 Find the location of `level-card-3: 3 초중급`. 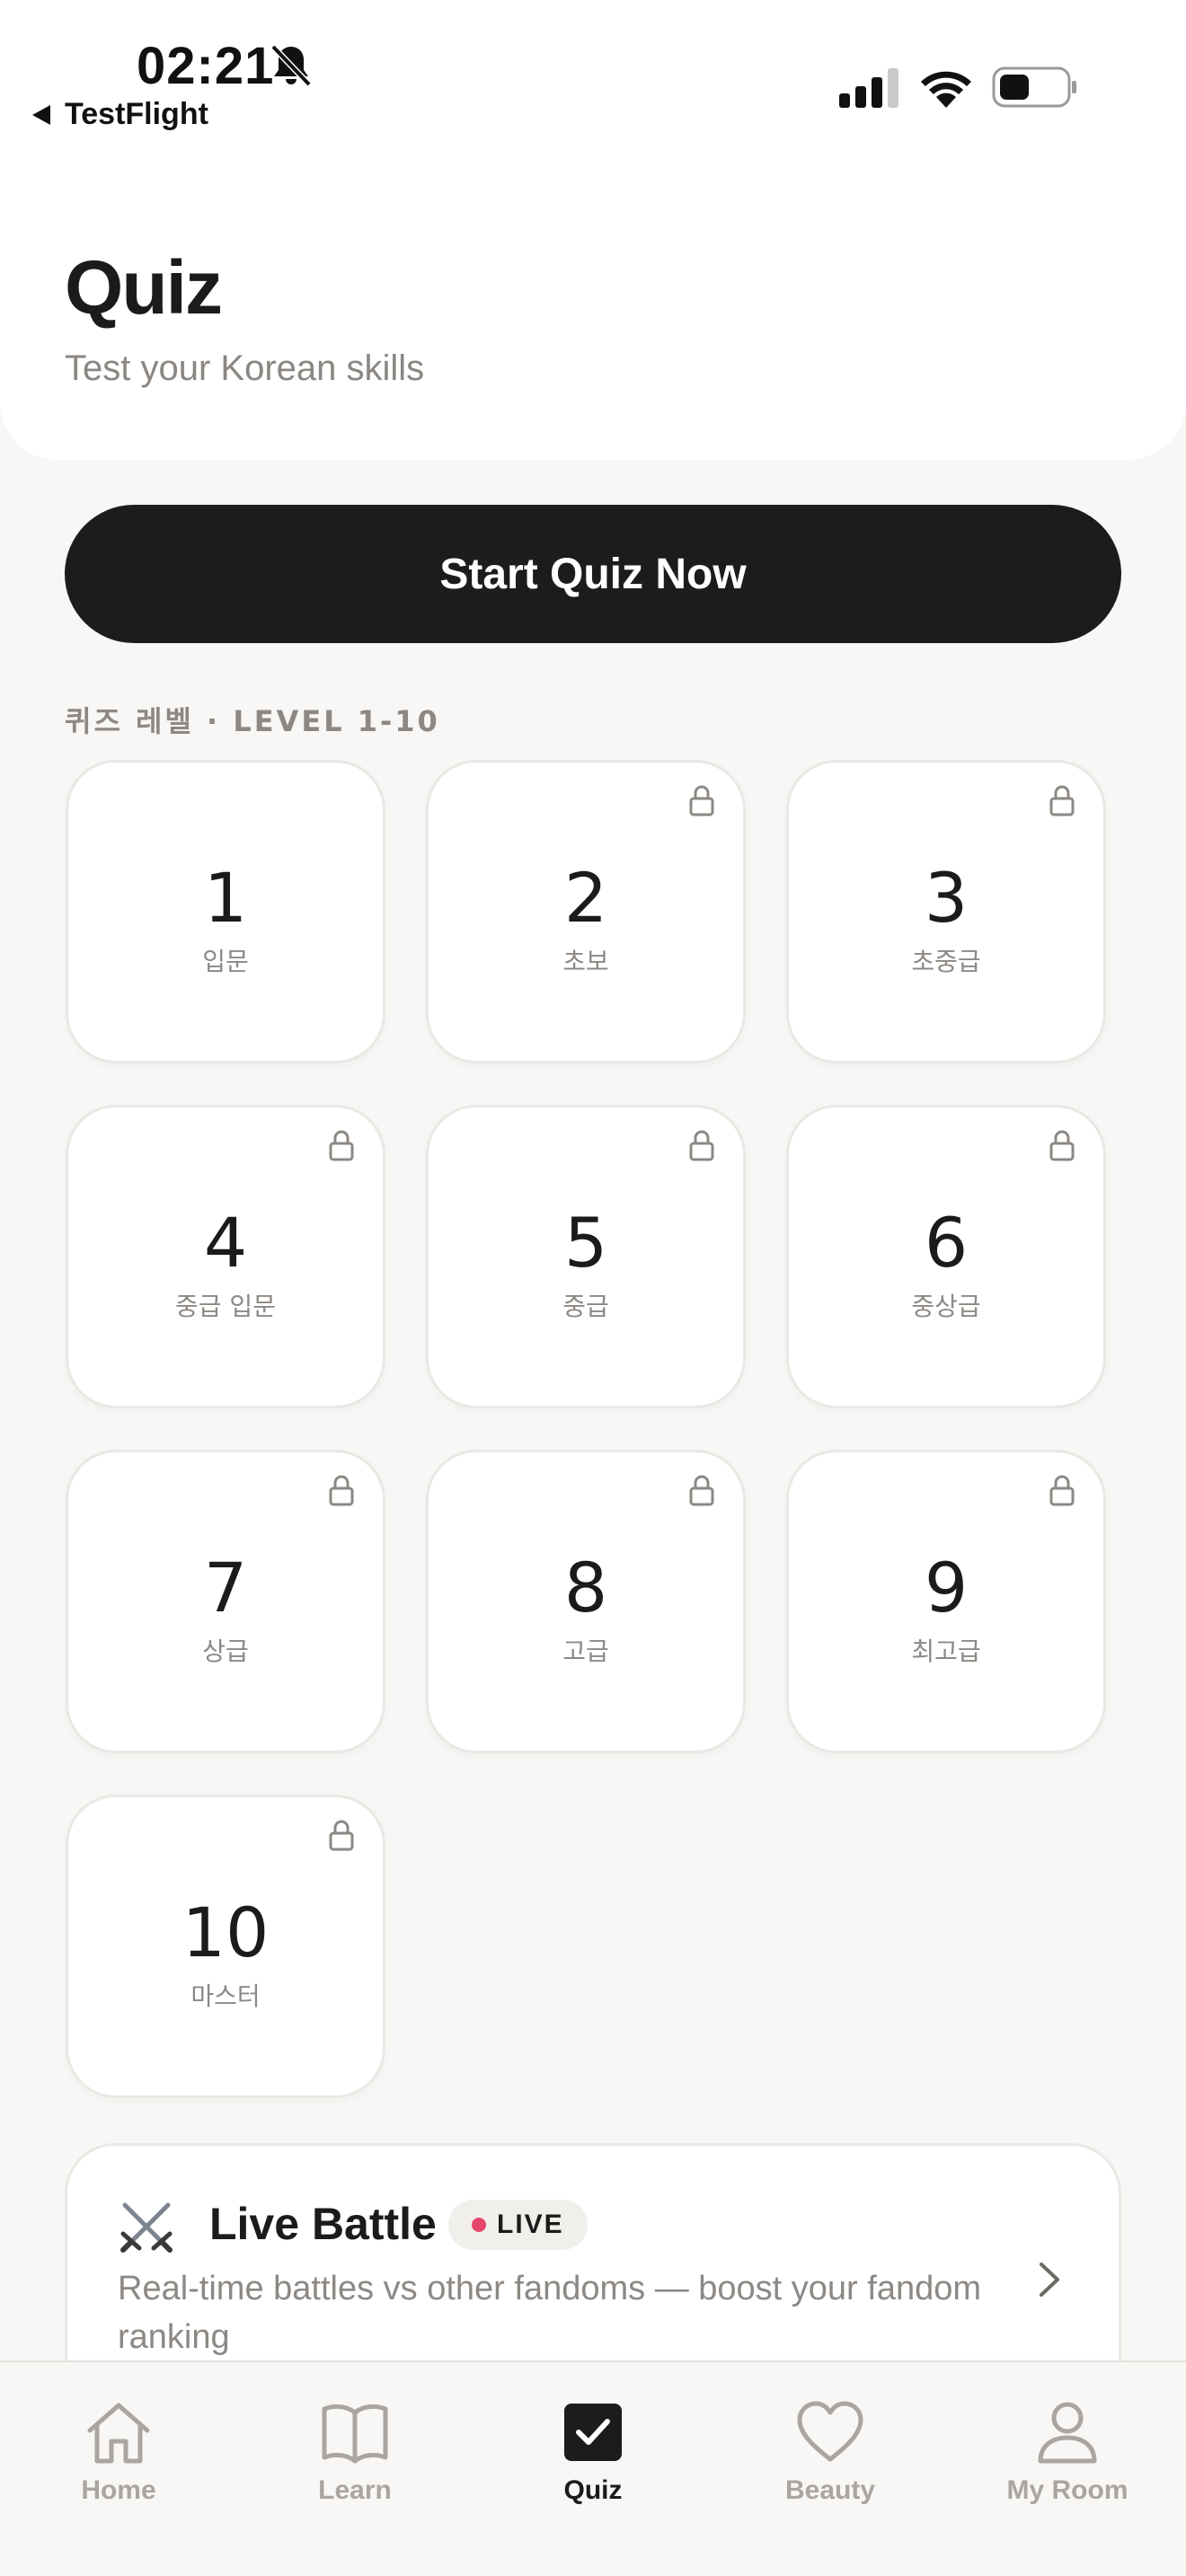

level-card-3: 3 초중급 is located at coordinates (946, 911).